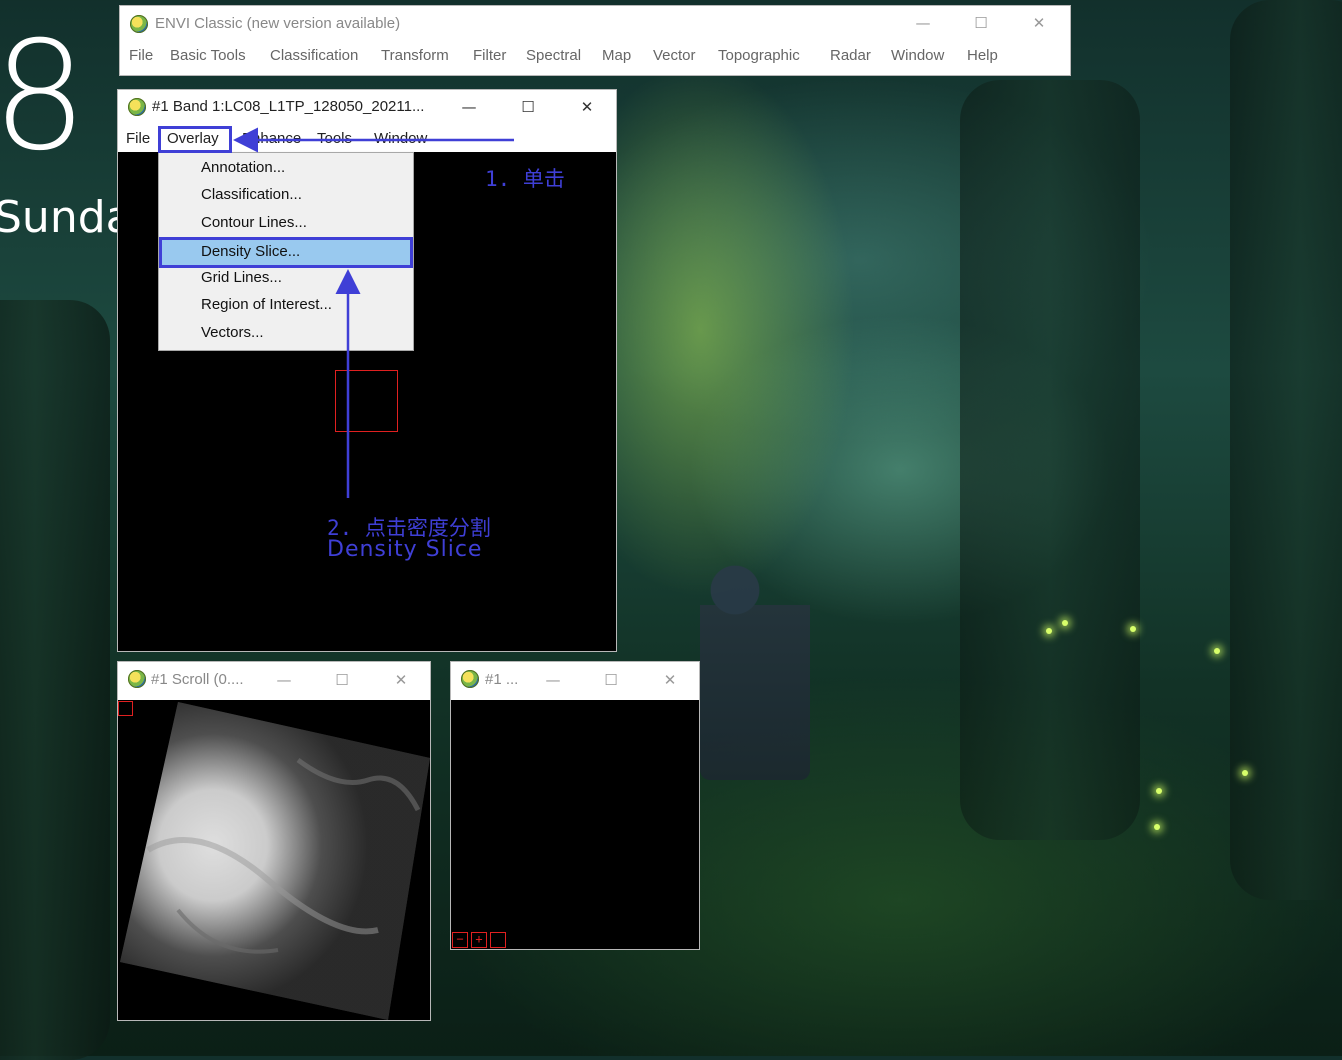 The width and height of the screenshot is (1342, 1060). What do you see at coordinates (498, 940) in the screenshot?
I see `zoom-reset-button` at bounding box center [498, 940].